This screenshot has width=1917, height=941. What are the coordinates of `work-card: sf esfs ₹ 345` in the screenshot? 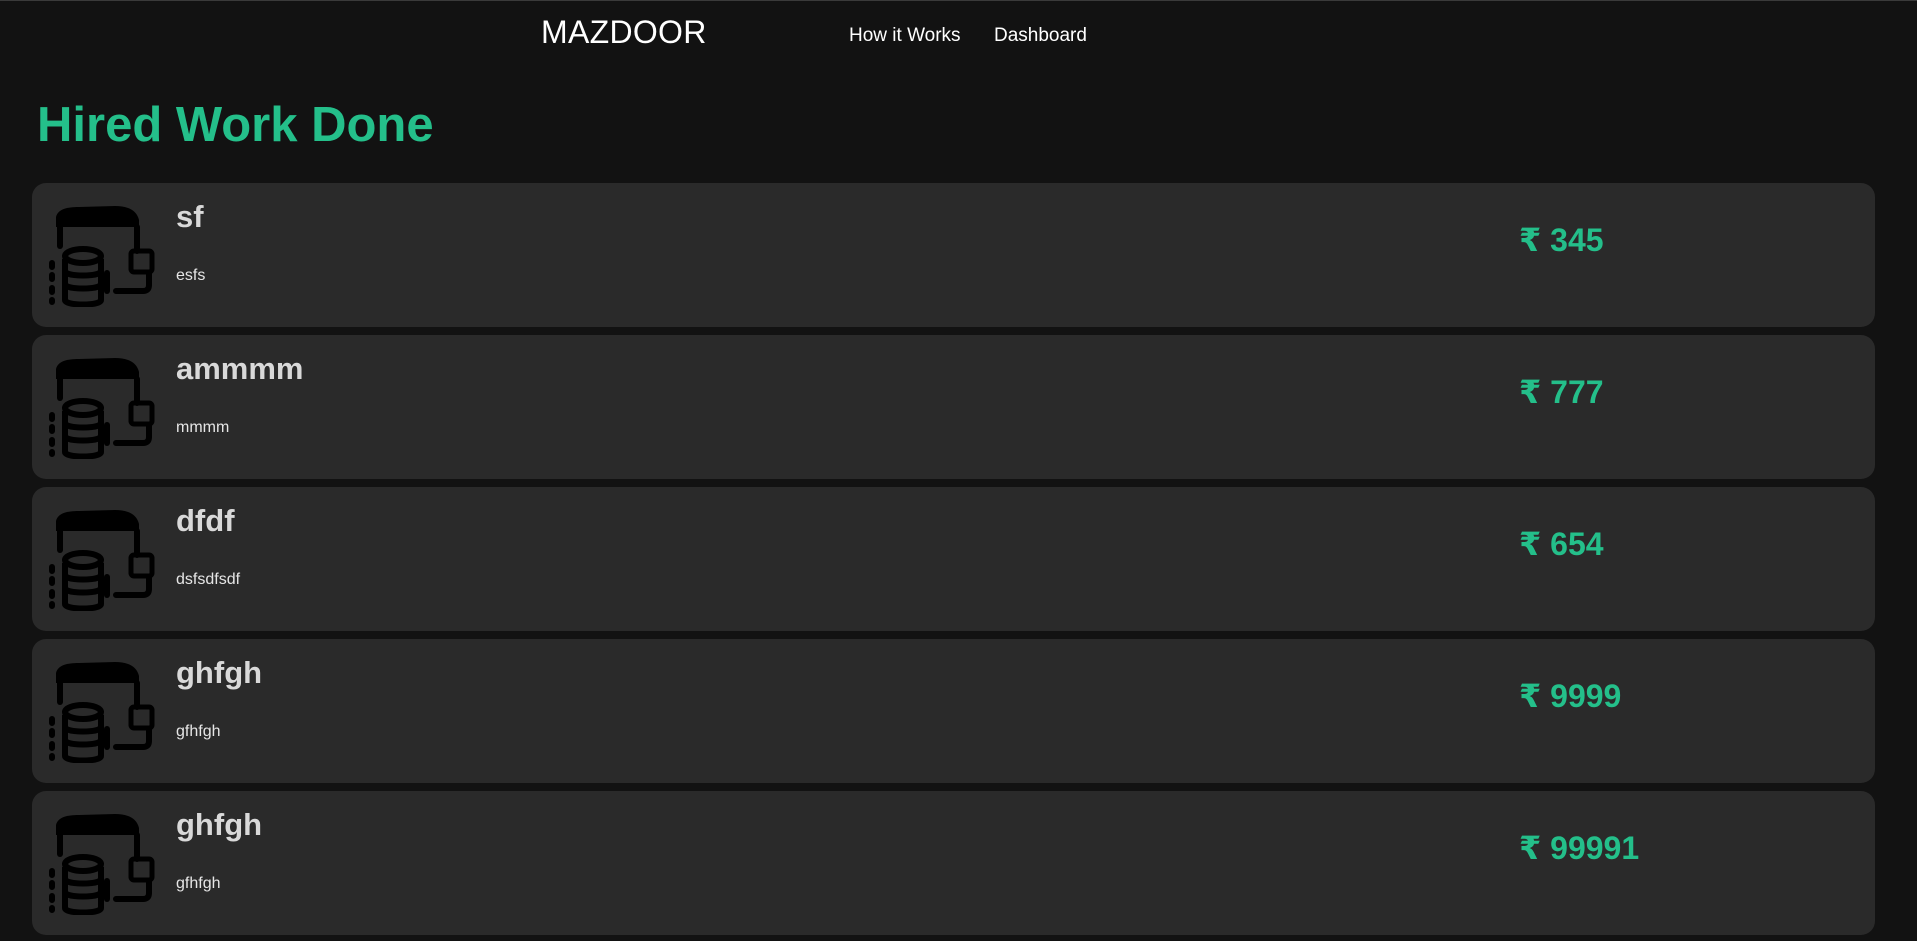 It's located at (953, 255).